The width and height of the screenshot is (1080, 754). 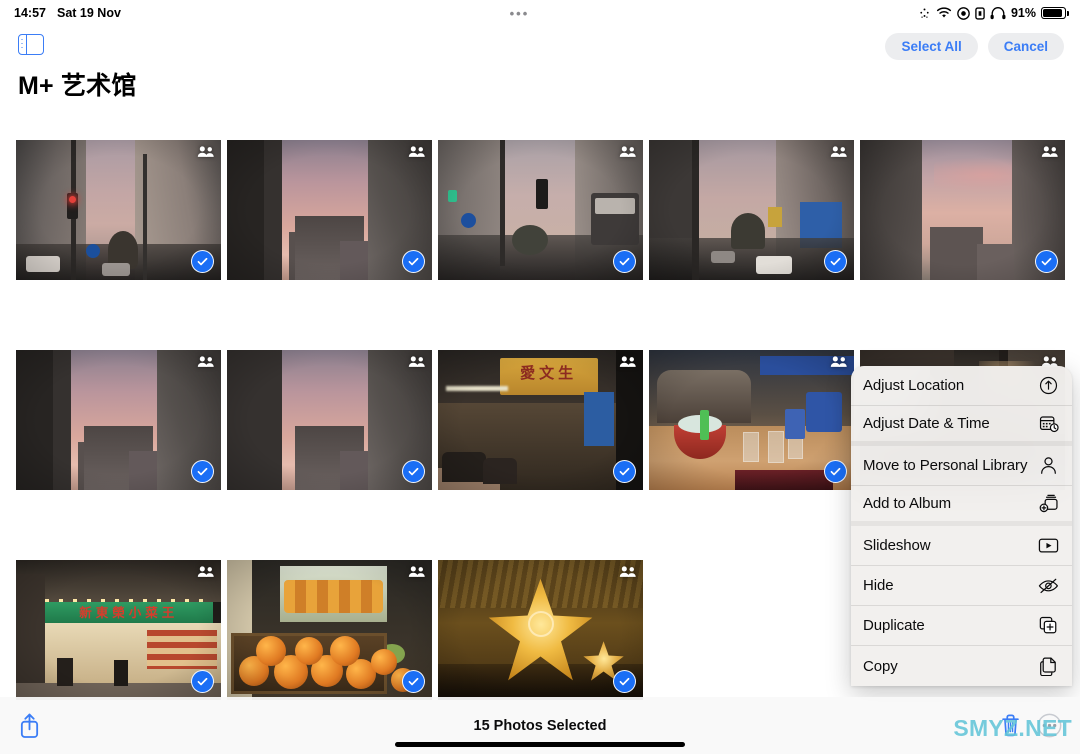 What do you see at coordinates (894, 625) in the screenshot?
I see `menu-item-label: Duplicate` at bounding box center [894, 625].